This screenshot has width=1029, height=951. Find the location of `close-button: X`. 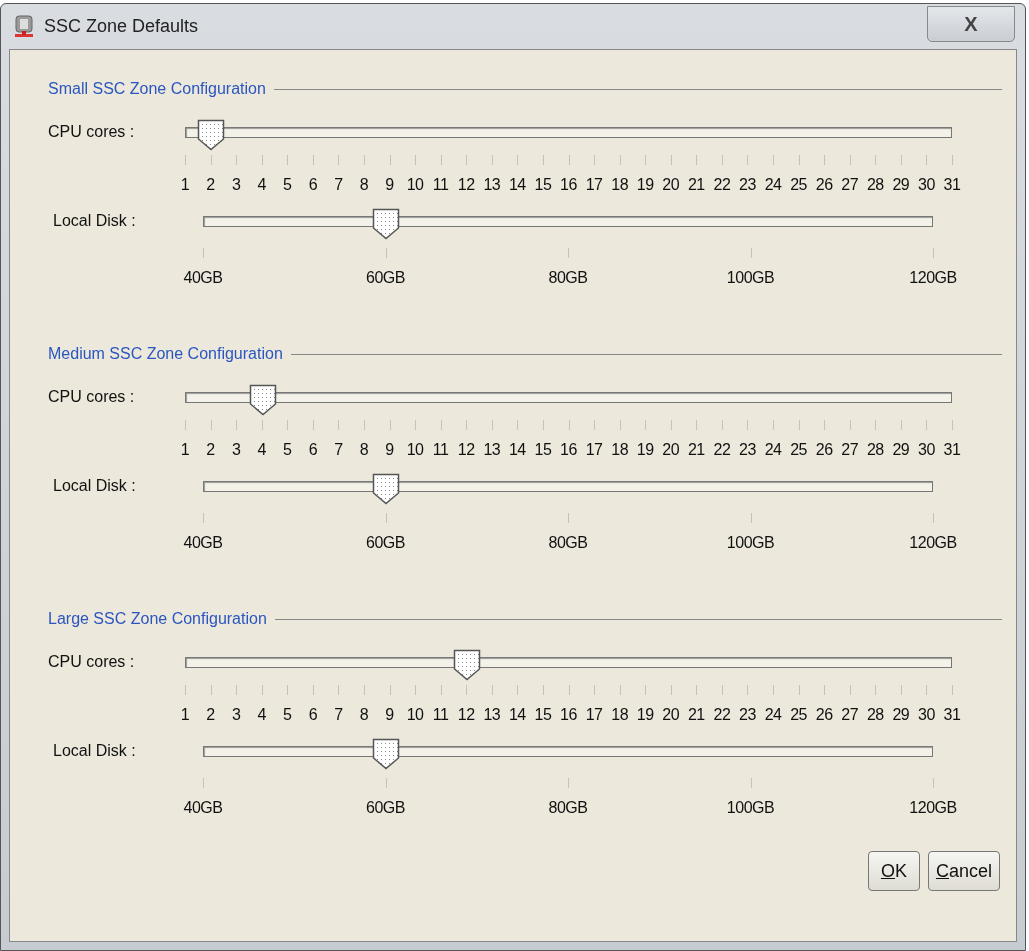

close-button: X is located at coordinates (971, 23).